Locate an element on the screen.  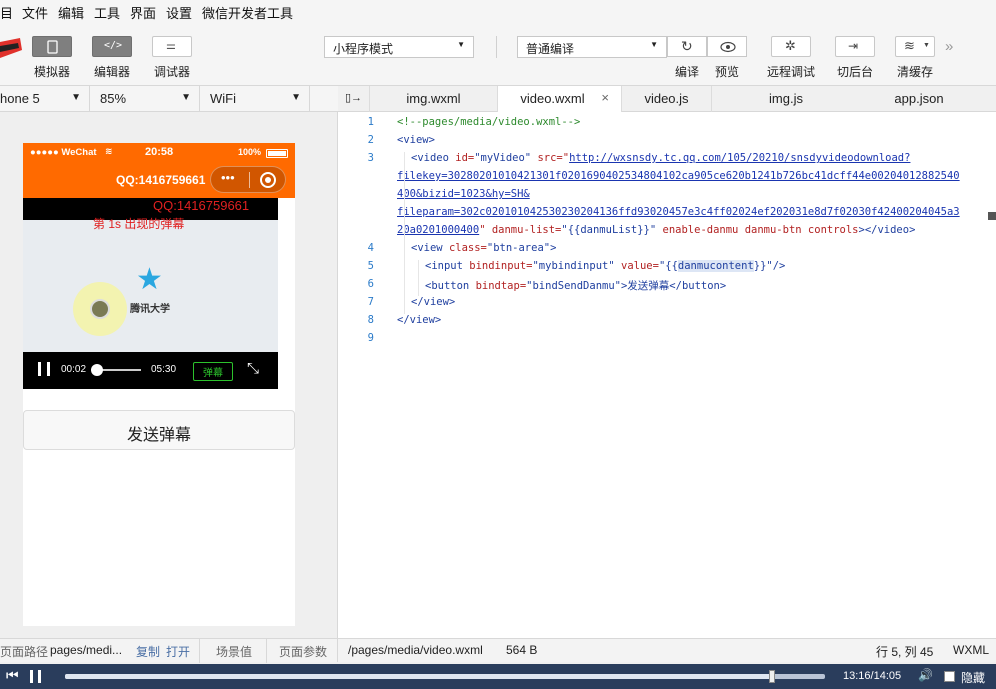
preview-button is located at coordinates (727, 46).